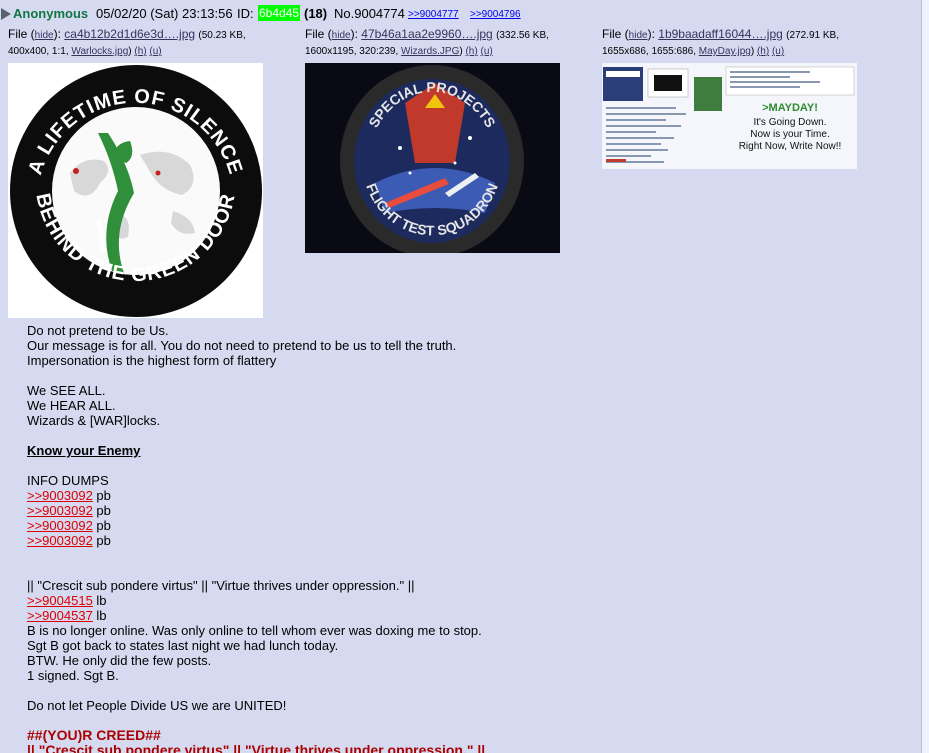  What do you see at coordinates (60, 615) in the screenshot?
I see `quote-link: >>9004537` at bounding box center [60, 615].